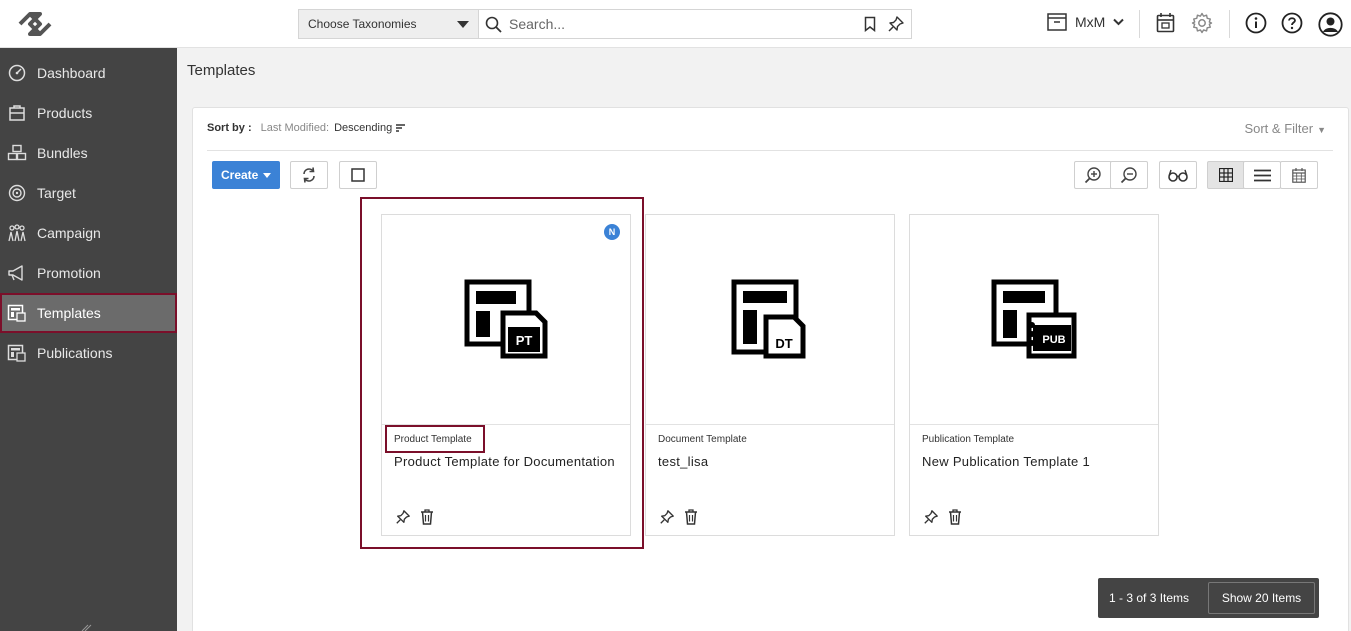  I want to click on pagination-range: 1 - 3 of 3 Items, so click(1149, 598).